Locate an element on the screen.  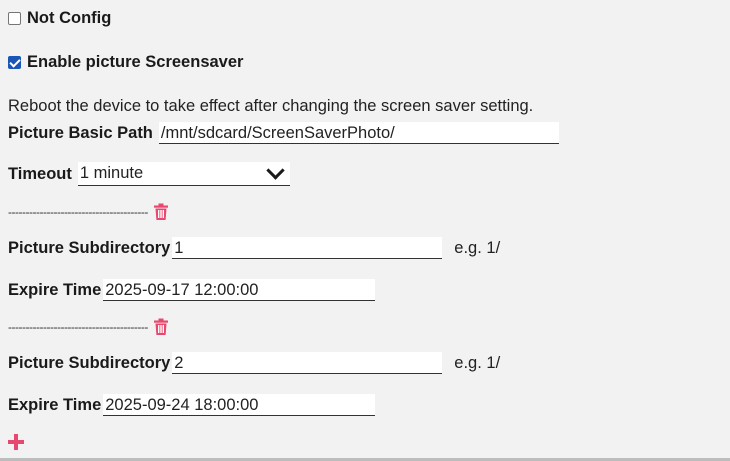
plus-icon is located at coordinates (16, 442).